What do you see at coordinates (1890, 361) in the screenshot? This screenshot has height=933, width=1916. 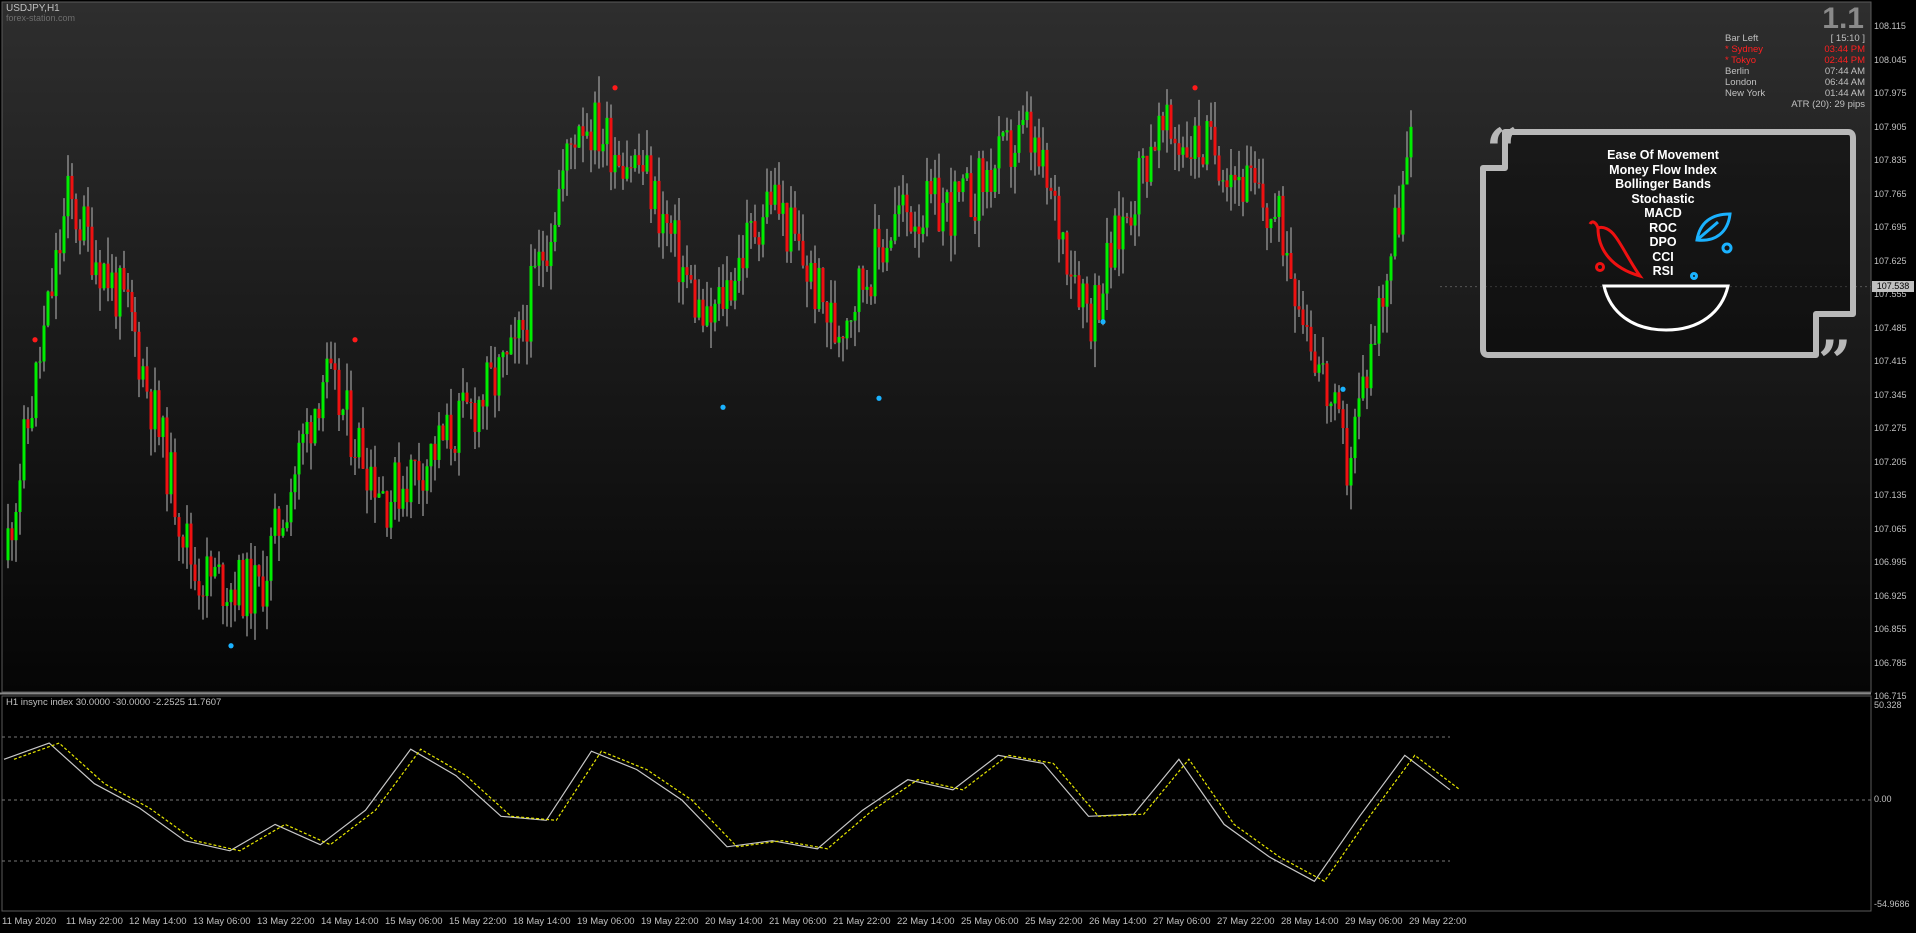 I see `price-tick-label: 107.415` at bounding box center [1890, 361].